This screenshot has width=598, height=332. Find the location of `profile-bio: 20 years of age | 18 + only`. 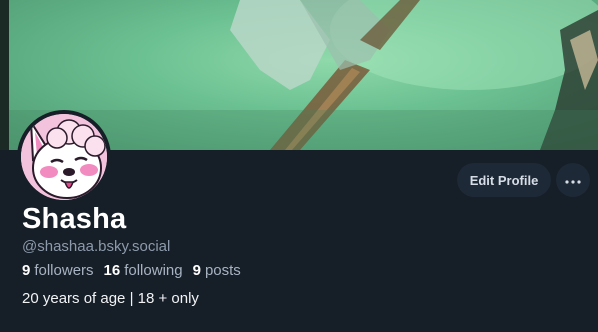

profile-bio: 20 years of age | 18 + only is located at coordinates (110, 298).